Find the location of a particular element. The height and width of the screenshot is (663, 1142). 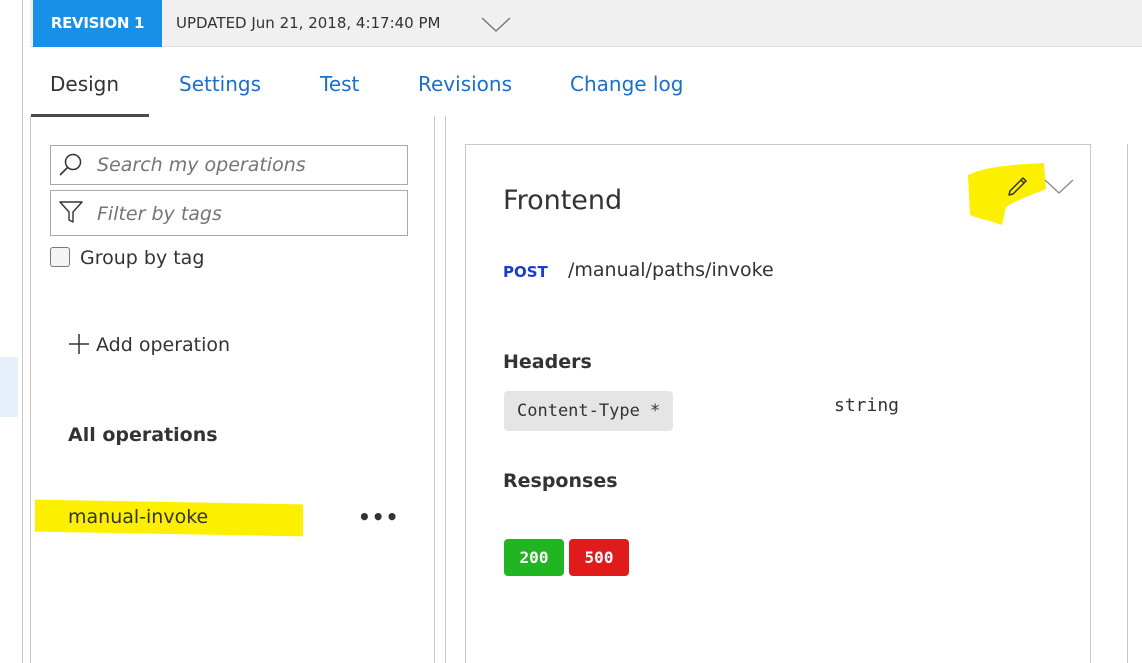

operation-item-manual-invoke: manual-invoke is located at coordinates (138, 517).